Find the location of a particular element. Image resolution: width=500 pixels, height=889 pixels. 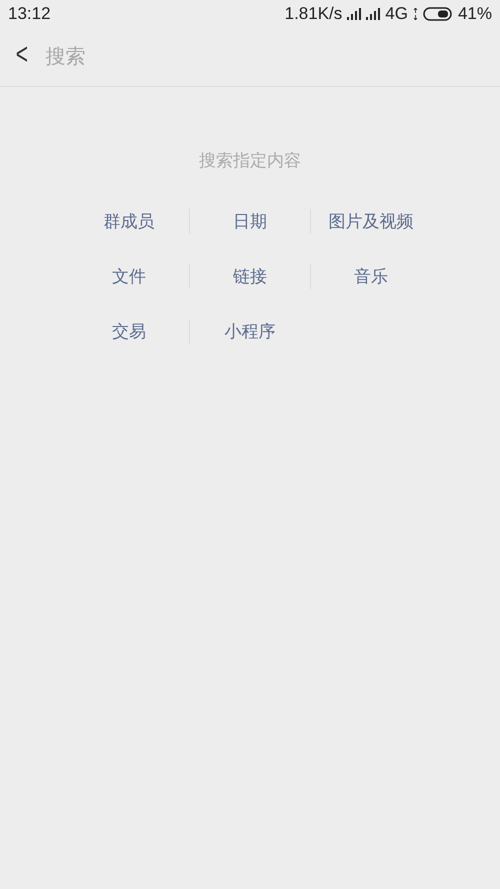

data-arrows-icon is located at coordinates (415, 14).